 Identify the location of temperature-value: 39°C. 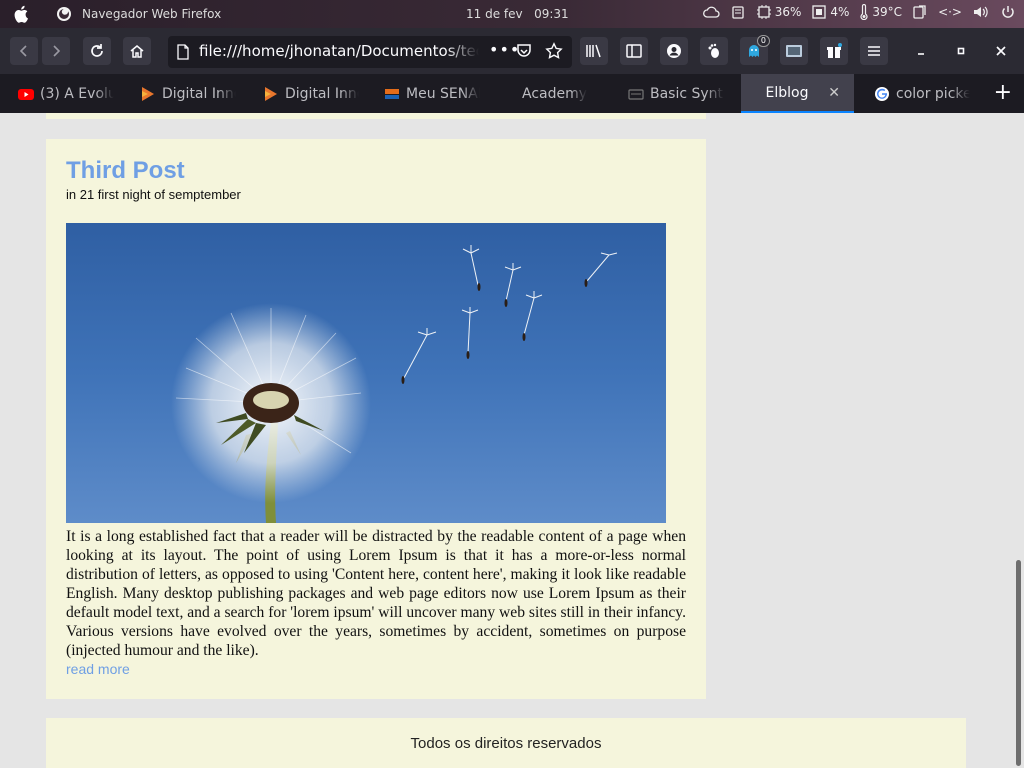
(887, 12).